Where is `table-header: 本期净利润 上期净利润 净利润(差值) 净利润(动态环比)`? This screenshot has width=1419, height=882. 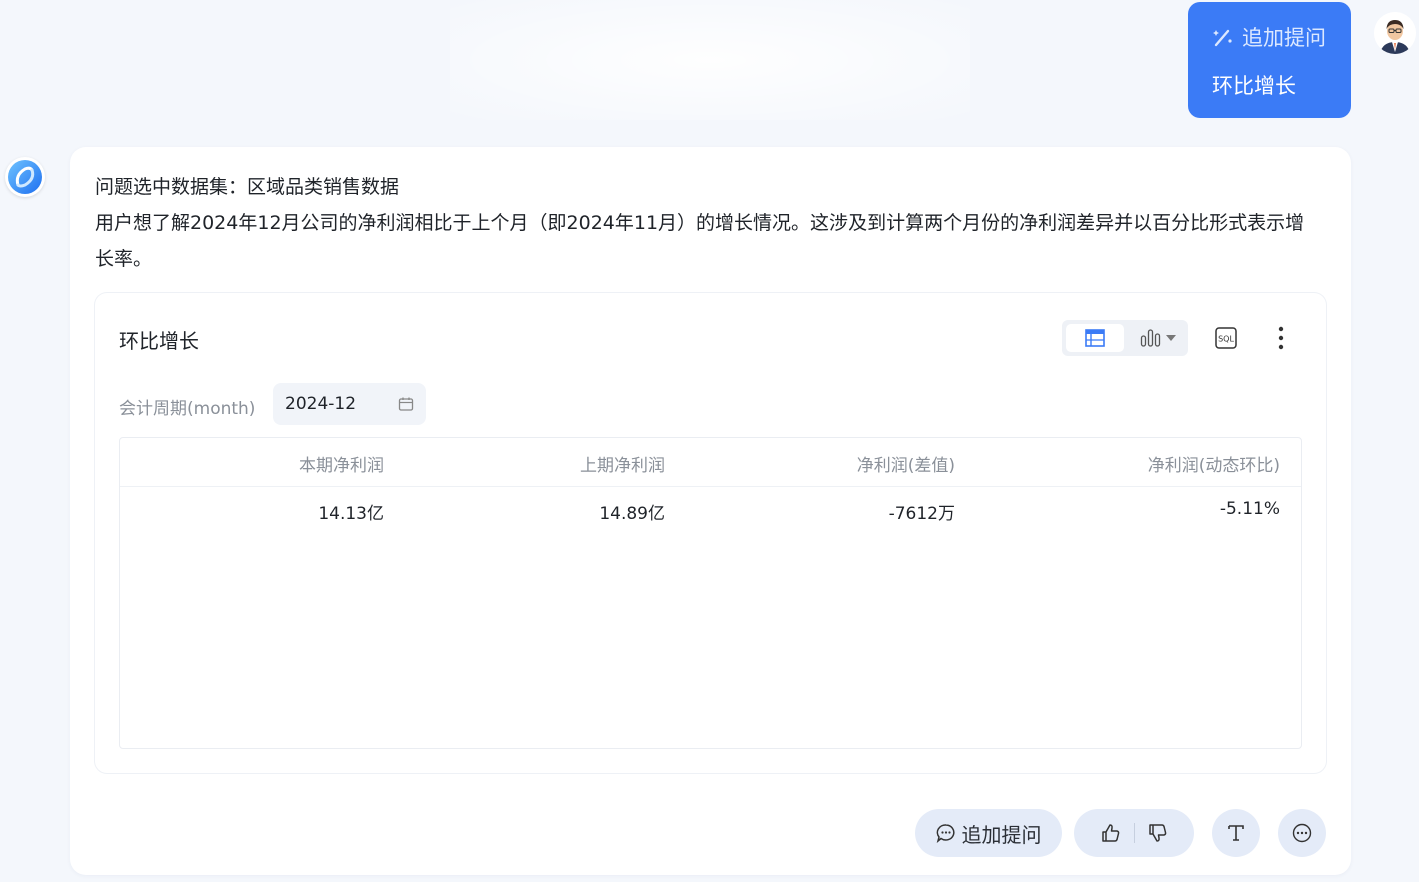
table-header: 本期净利润 上期净利润 净利润(差值) 净利润(动态环比) is located at coordinates (710, 462).